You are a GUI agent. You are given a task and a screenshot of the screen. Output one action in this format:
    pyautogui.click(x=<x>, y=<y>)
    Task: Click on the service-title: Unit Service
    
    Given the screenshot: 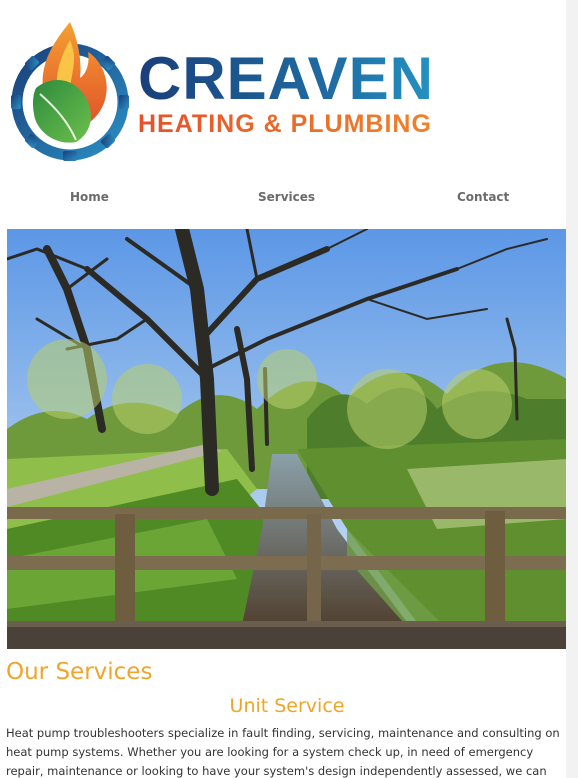 What is the action you would take?
    pyautogui.click(x=287, y=706)
    